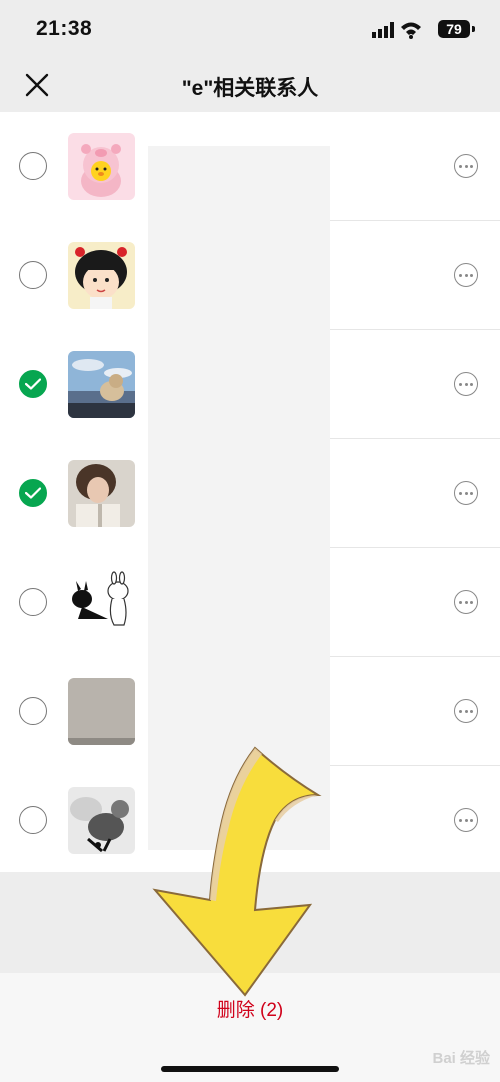  I want to click on home-indicator, so click(250, 1069).